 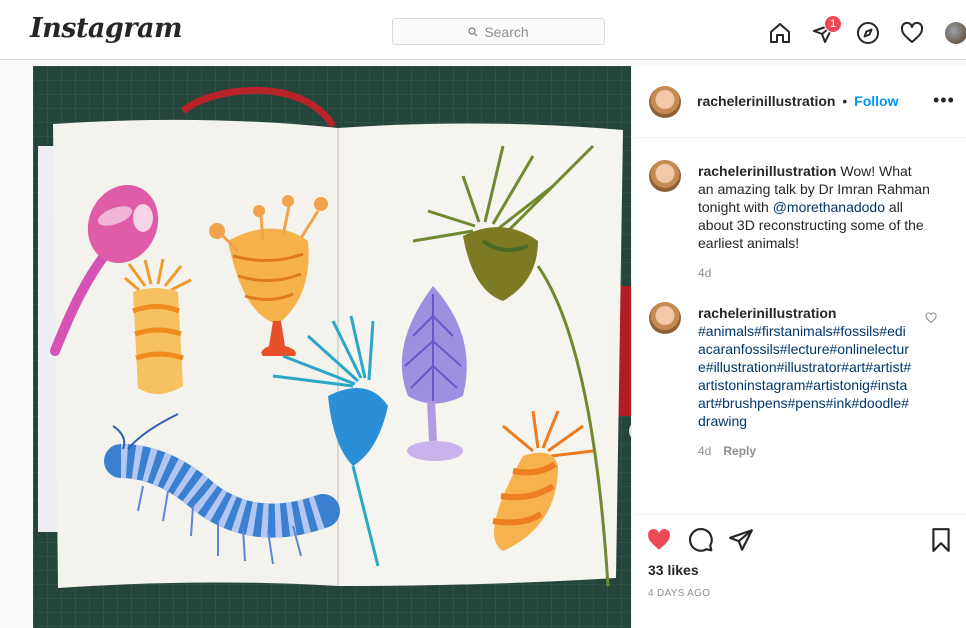 I want to click on author-avatar, so click(x=665, y=102).